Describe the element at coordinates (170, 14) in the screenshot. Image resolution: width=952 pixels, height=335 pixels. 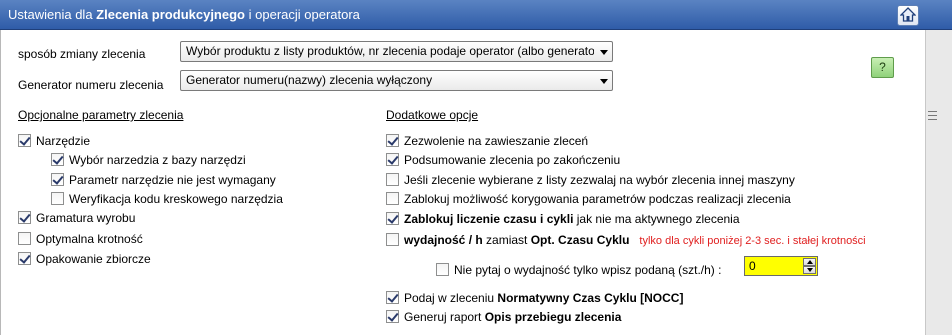
I see `title-bold: Zlecenia produkcyjnego` at that location.